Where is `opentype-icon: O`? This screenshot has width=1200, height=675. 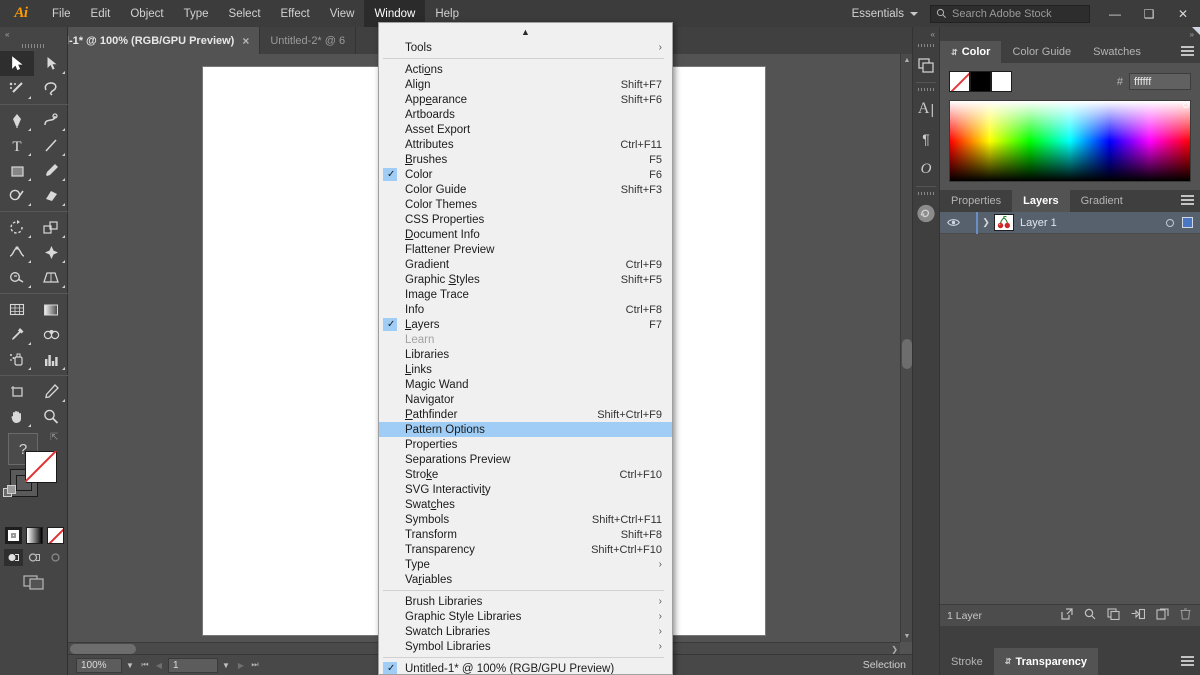
opentype-icon: O is located at coordinates (926, 169).